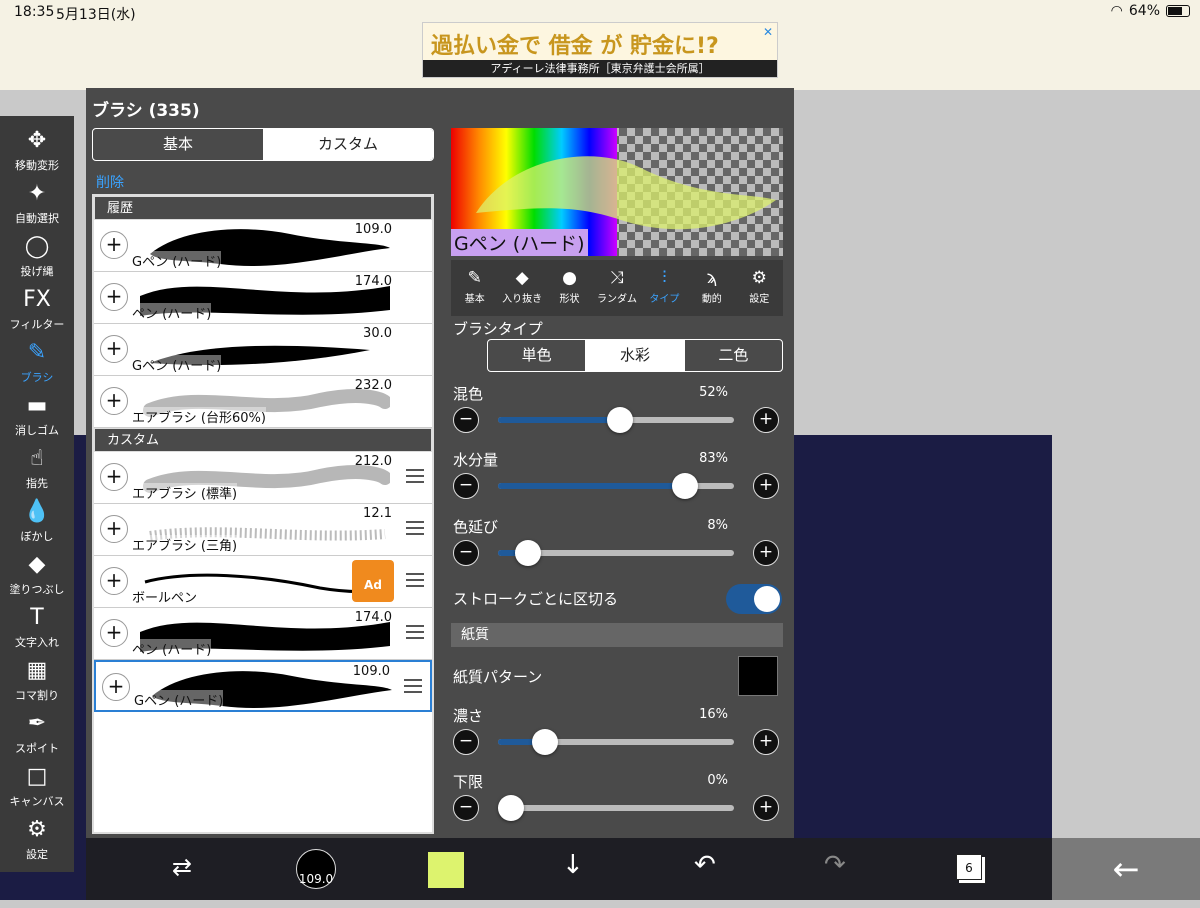 This screenshot has width=1200, height=908. I want to click on prop-tab-shuffle: ⤨ ランダム, so click(616, 288).